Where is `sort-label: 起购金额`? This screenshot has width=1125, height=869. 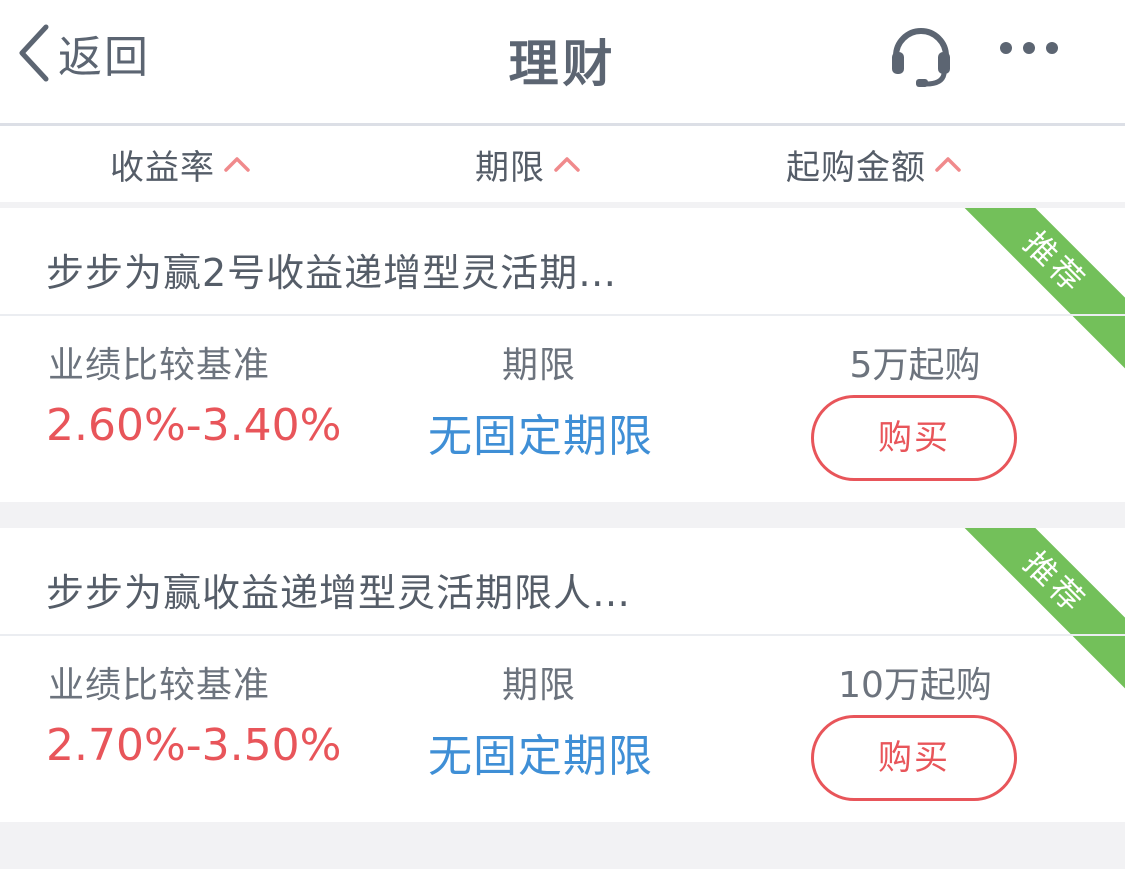
sort-label: 起购金额 is located at coordinates (856, 167).